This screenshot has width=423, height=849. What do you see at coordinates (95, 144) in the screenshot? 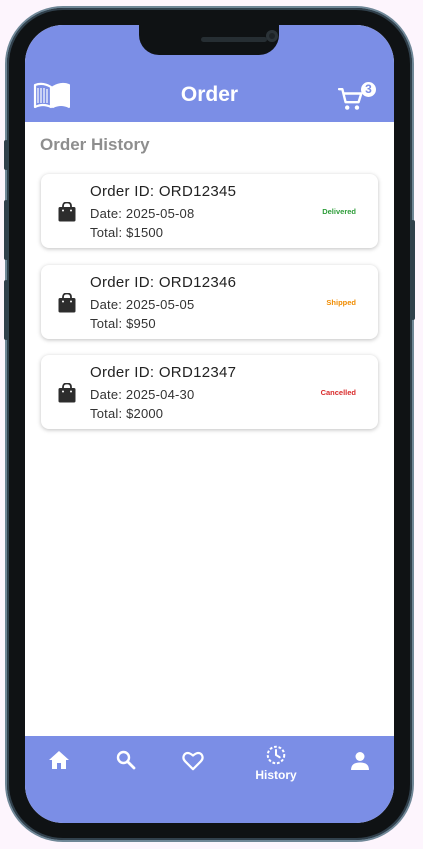
I see `section-title: Order History` at bounding box center [95, 144].